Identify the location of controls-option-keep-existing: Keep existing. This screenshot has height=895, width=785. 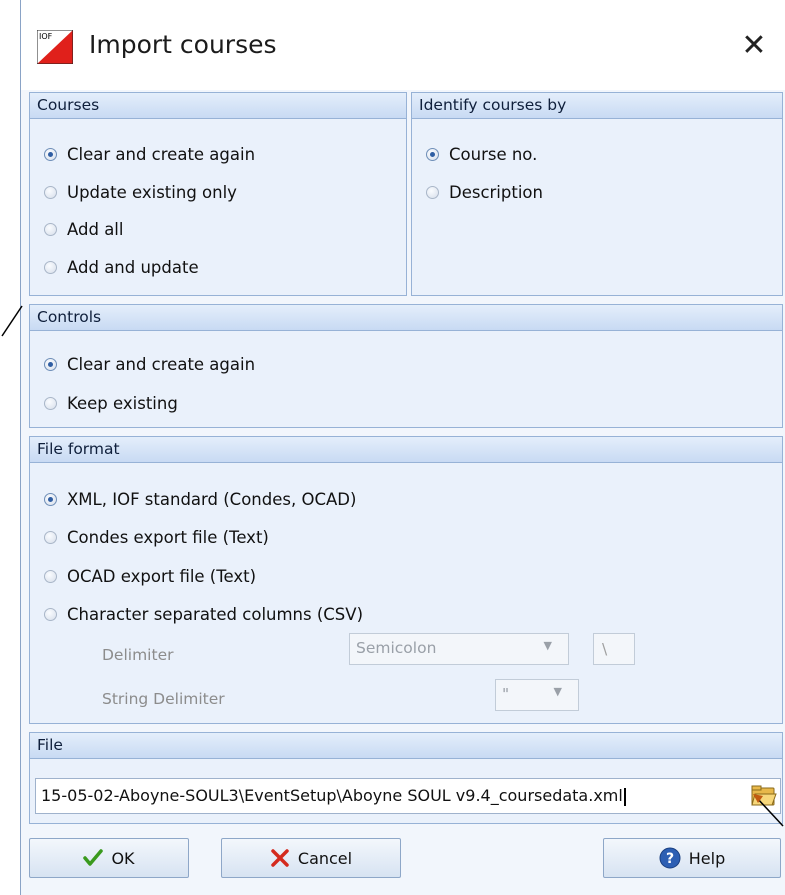
(111, 403).